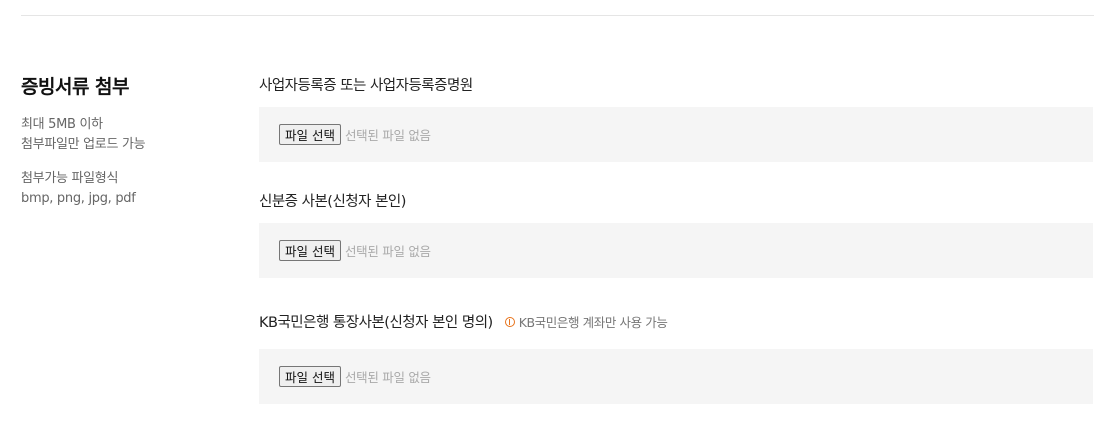  Describe the element at coordinates (131, 189) in the screenshot. I see `format-info: 첨부가능 파일형식 bmp, png, jpg, pdf` at that location.